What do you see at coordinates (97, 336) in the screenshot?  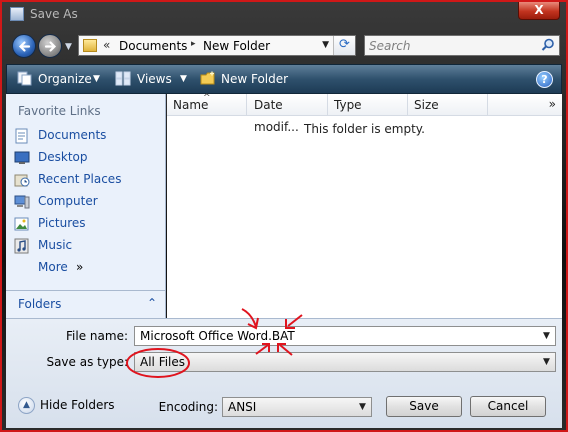 I see `file-name-label: File name:` at bounding box center [97, 336].